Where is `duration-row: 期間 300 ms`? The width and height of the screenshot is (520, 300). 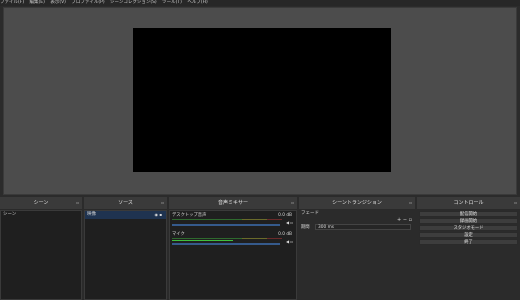 duration-row: 期間 300 ms is located at coordinates (357, 227).